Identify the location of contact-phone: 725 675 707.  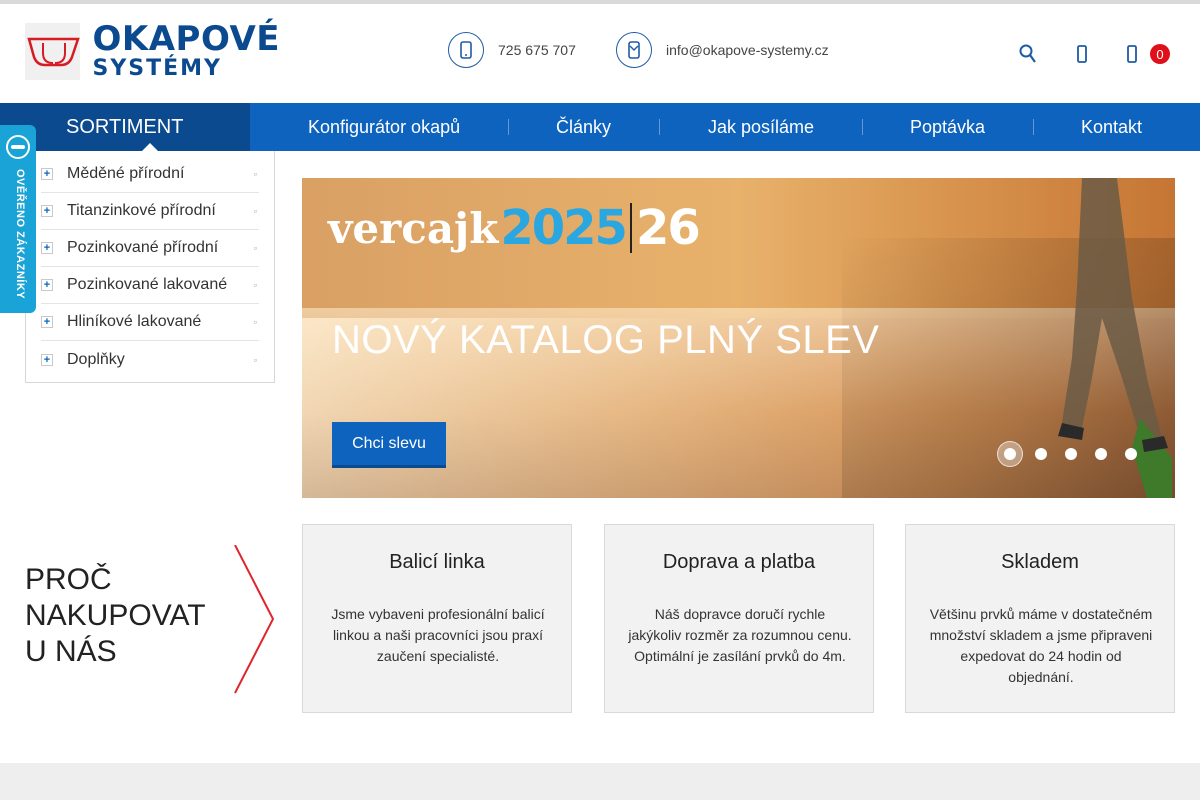
(512, 50).